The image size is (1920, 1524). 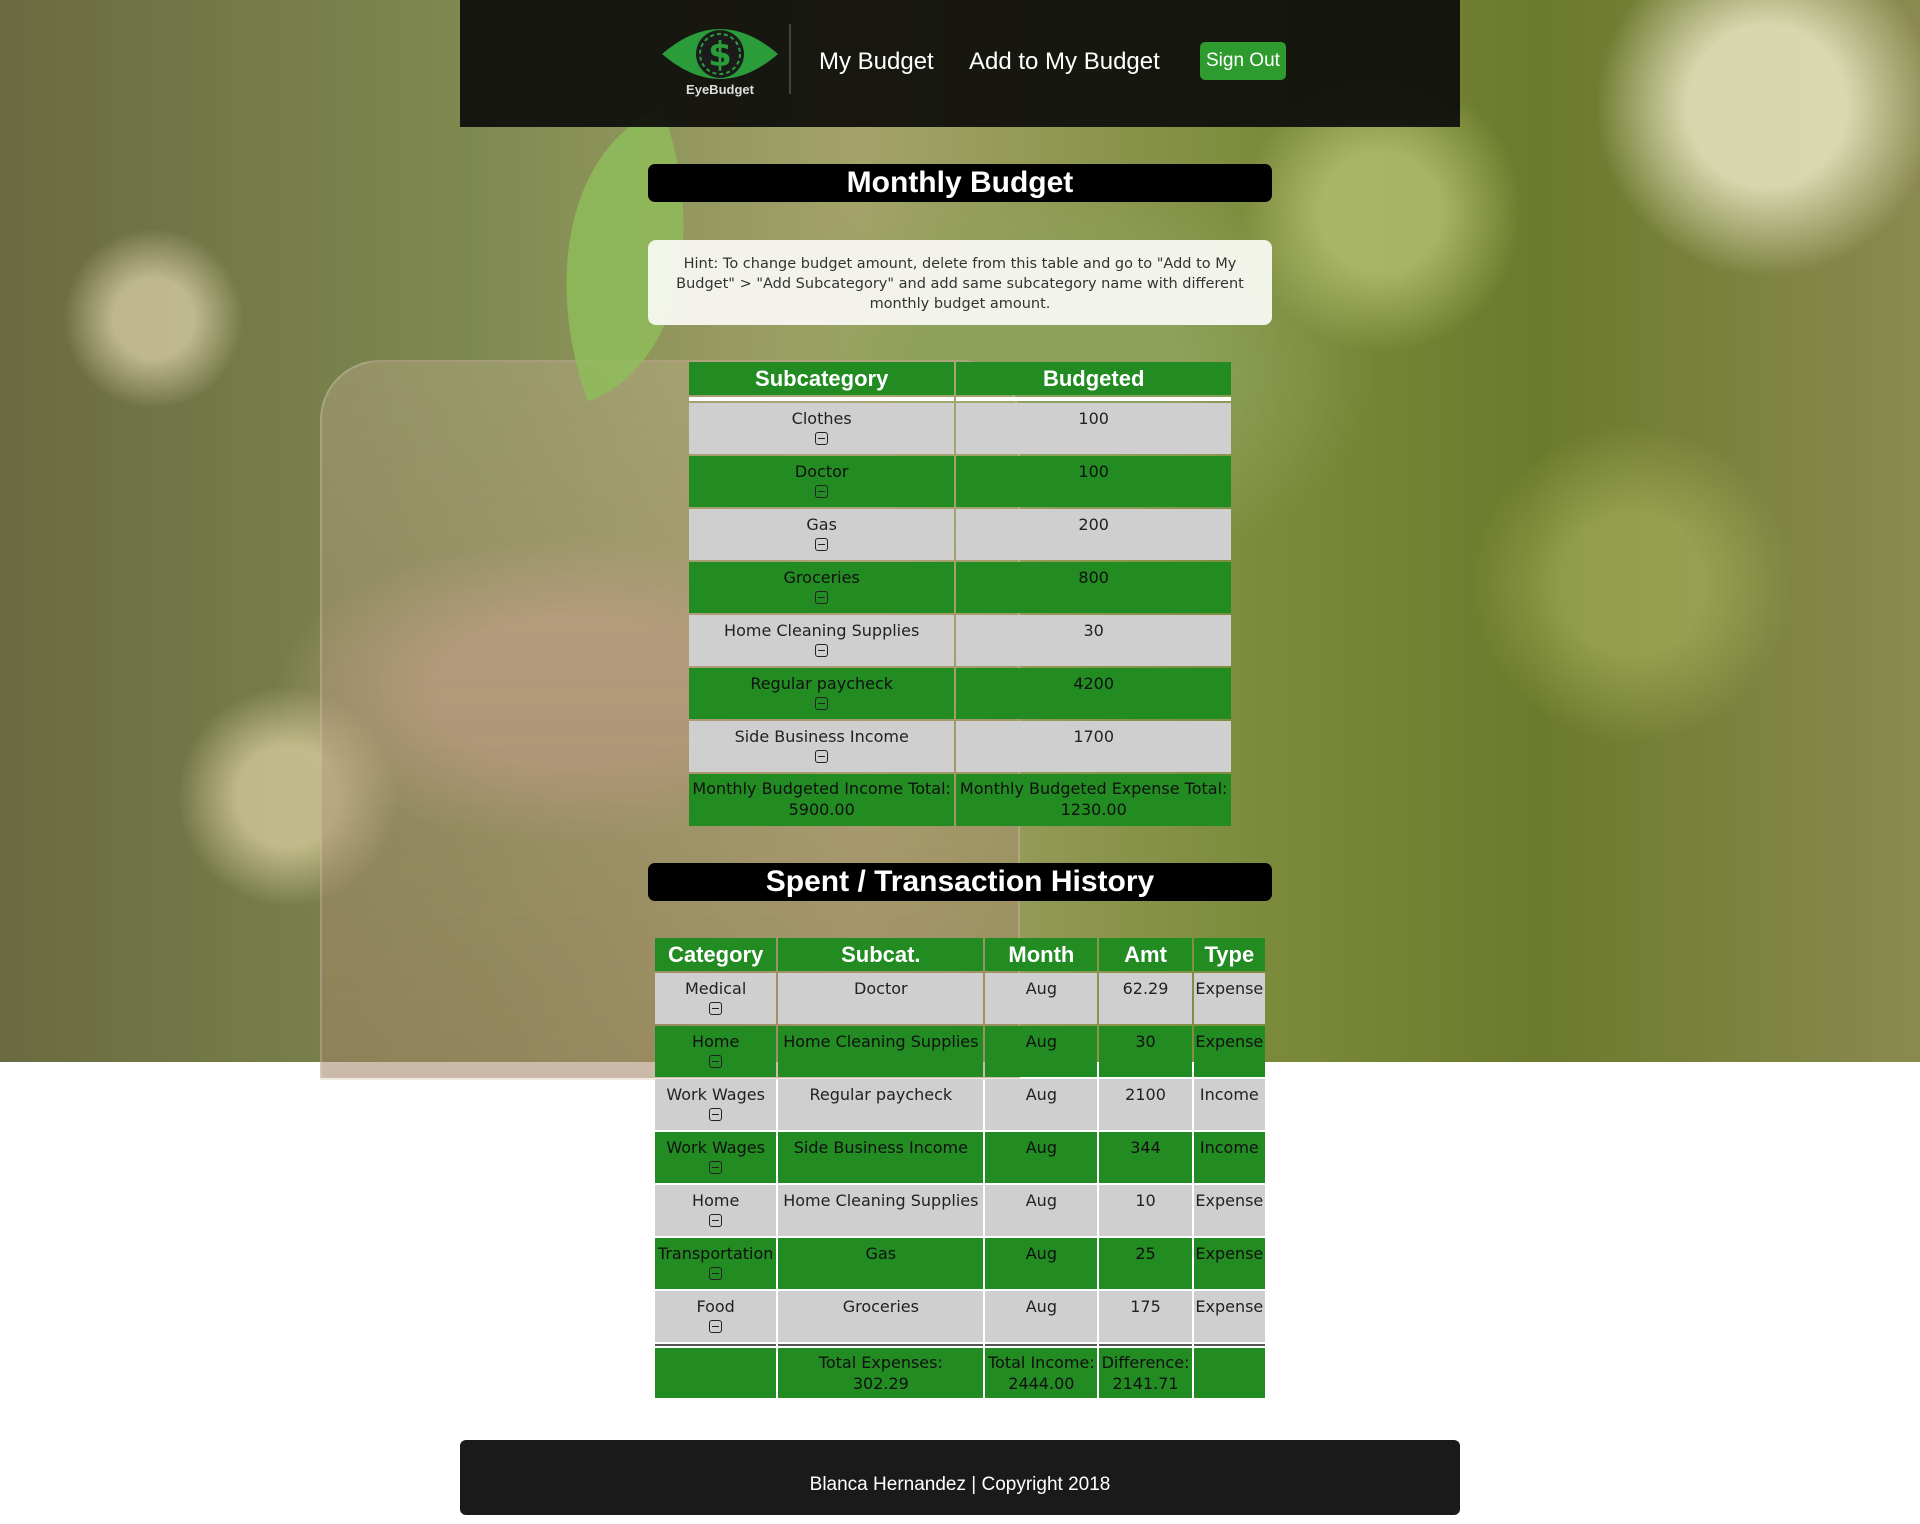 What do you see at coordinates (960, 1345) in the screenshot?
I see `totals-separator` at bounding box center [960, 1345].